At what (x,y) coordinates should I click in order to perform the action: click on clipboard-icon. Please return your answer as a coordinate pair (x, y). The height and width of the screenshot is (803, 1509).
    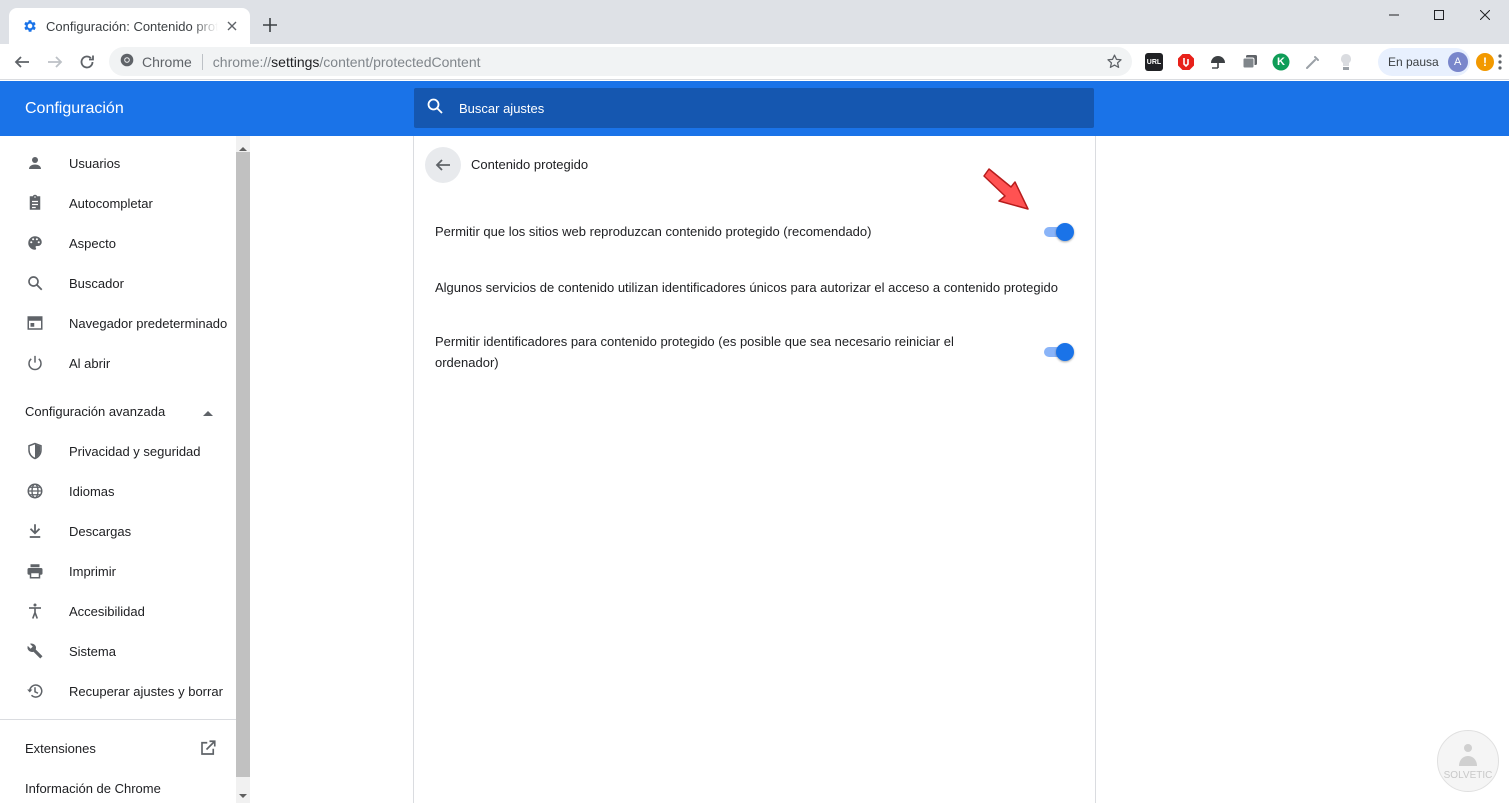
    Looking at the image, I should click on (35, 203).